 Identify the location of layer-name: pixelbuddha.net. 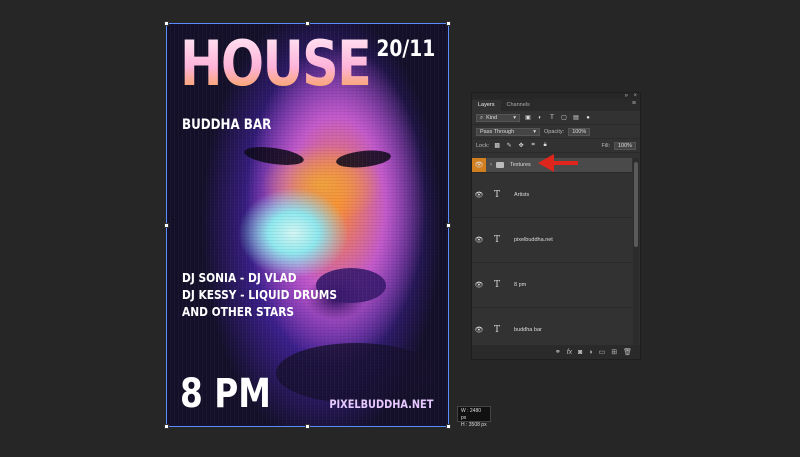
(533, 240).